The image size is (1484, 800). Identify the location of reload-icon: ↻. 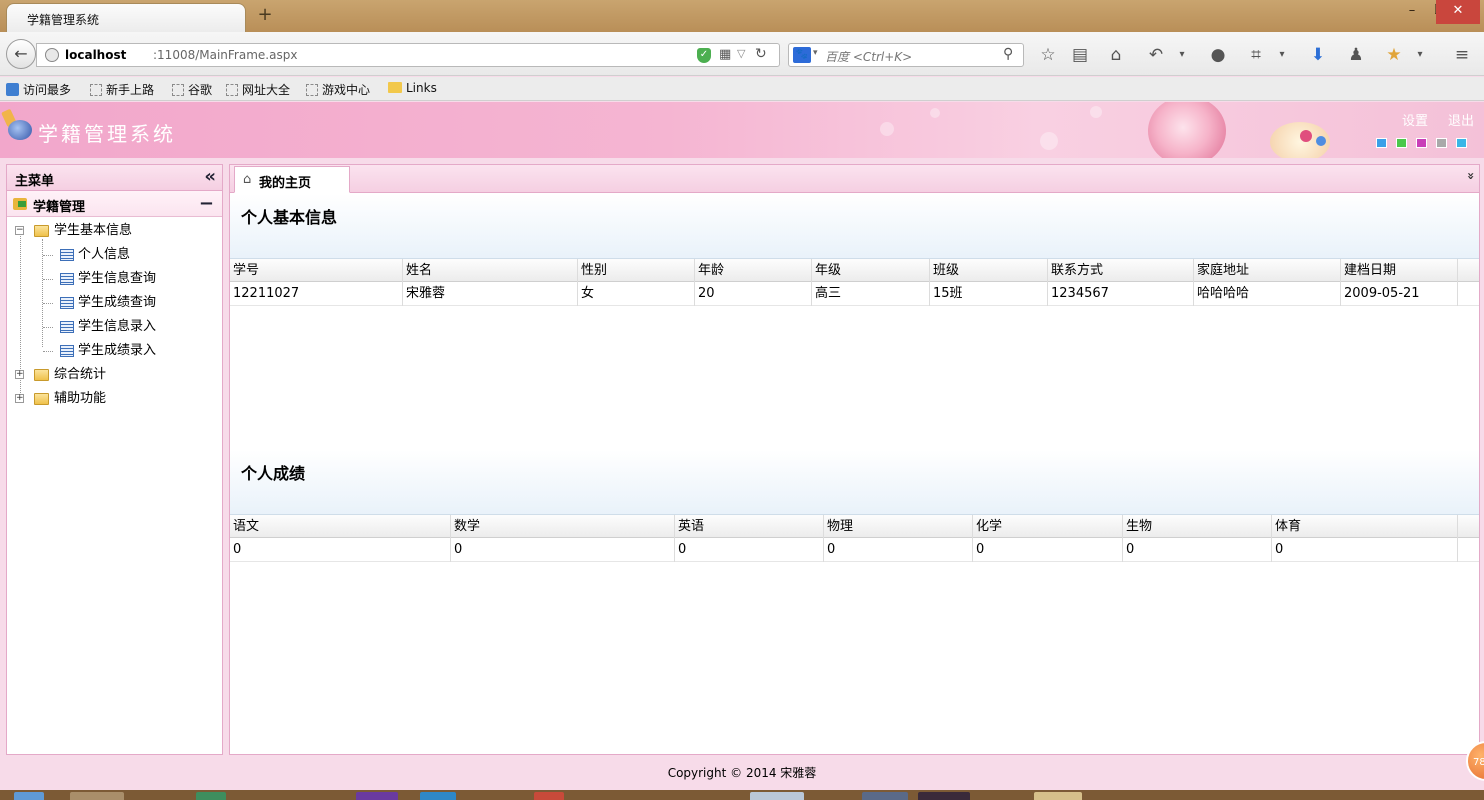
(761, 54).